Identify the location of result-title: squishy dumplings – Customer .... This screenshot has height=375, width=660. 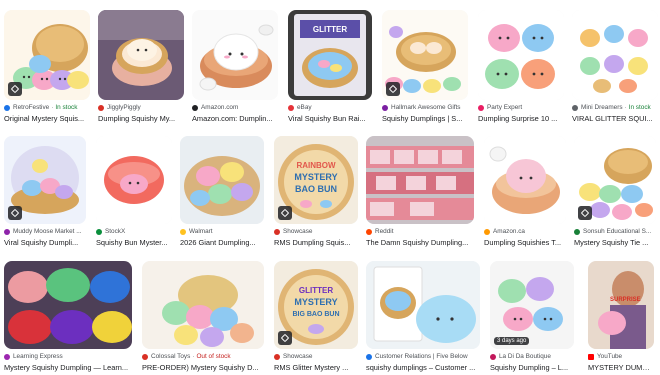
(423, 367).